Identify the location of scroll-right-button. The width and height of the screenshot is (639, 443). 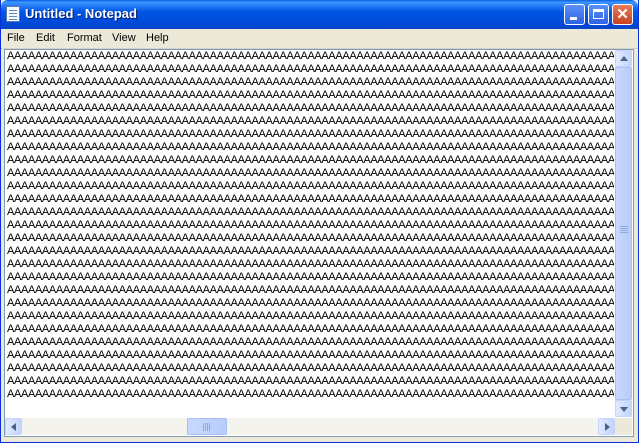
(606, 426).